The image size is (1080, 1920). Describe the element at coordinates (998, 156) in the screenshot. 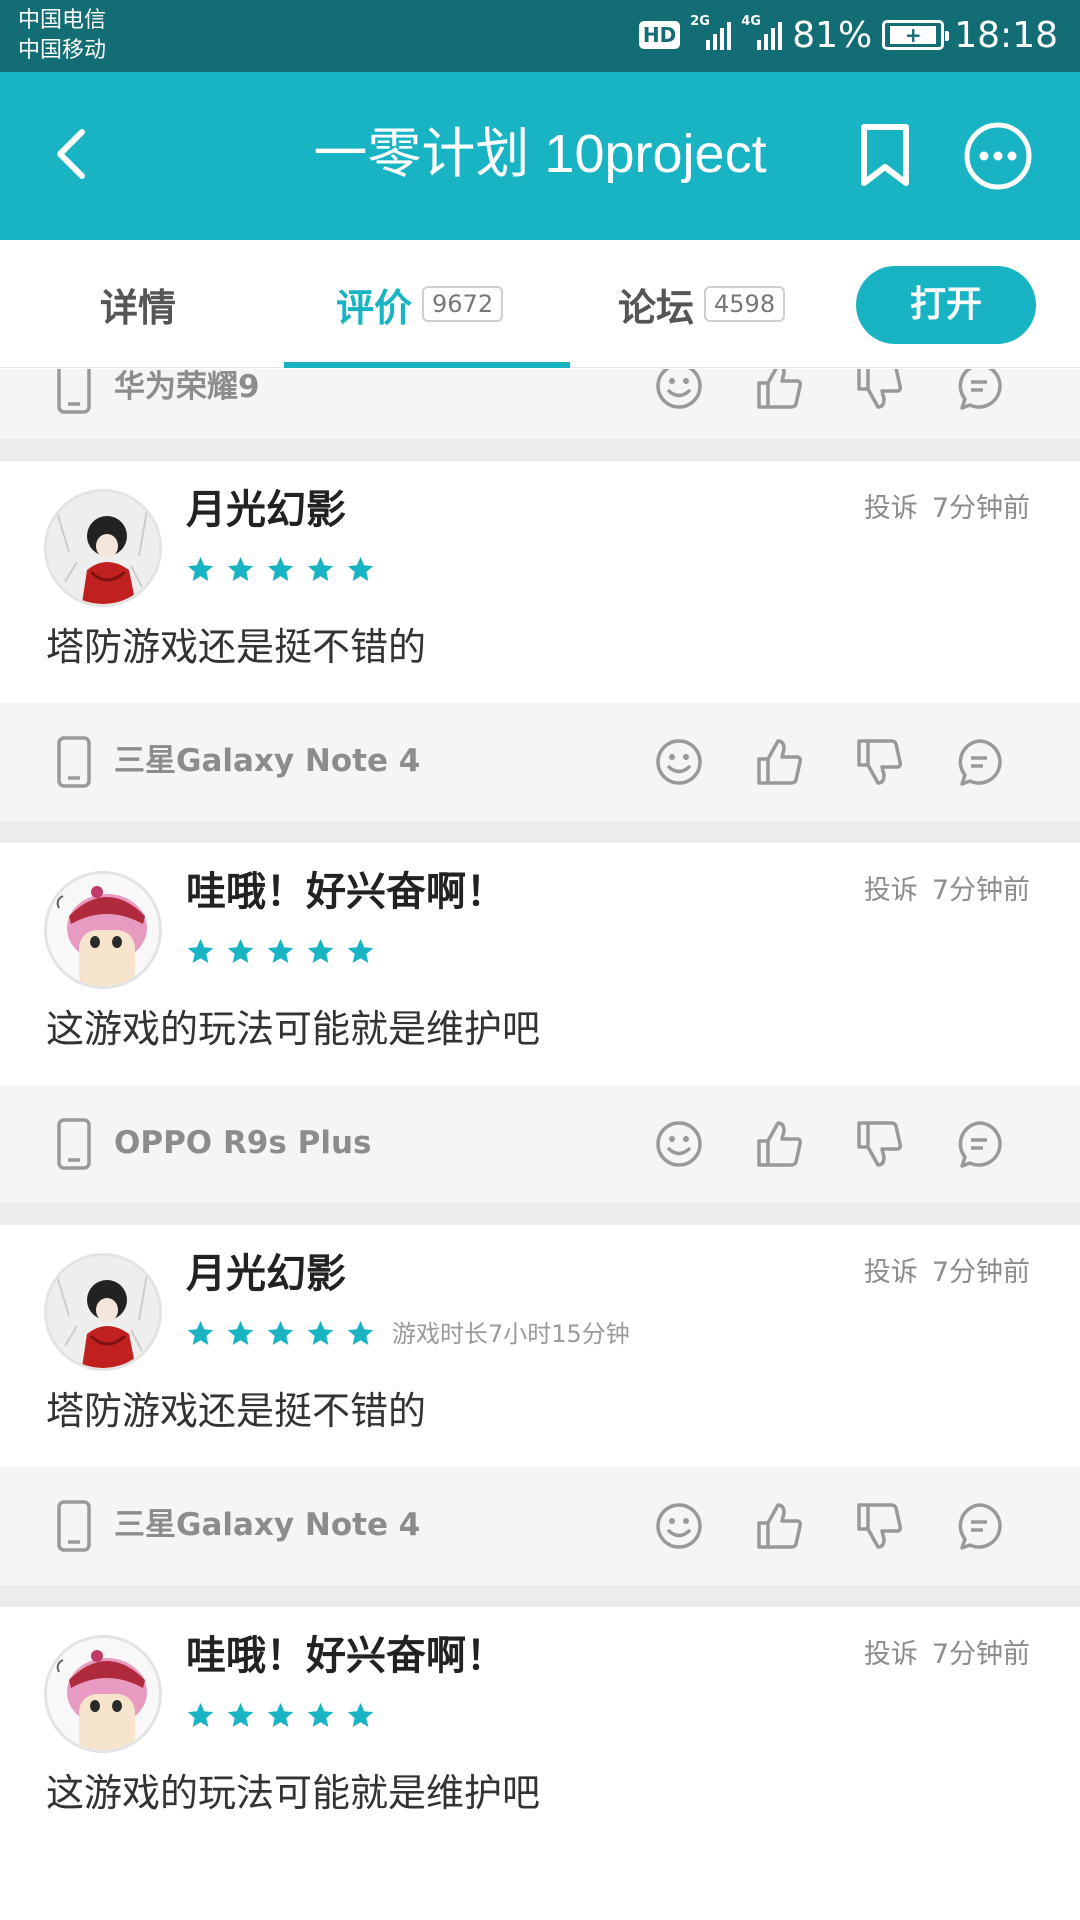

I see `more-button` at that location.